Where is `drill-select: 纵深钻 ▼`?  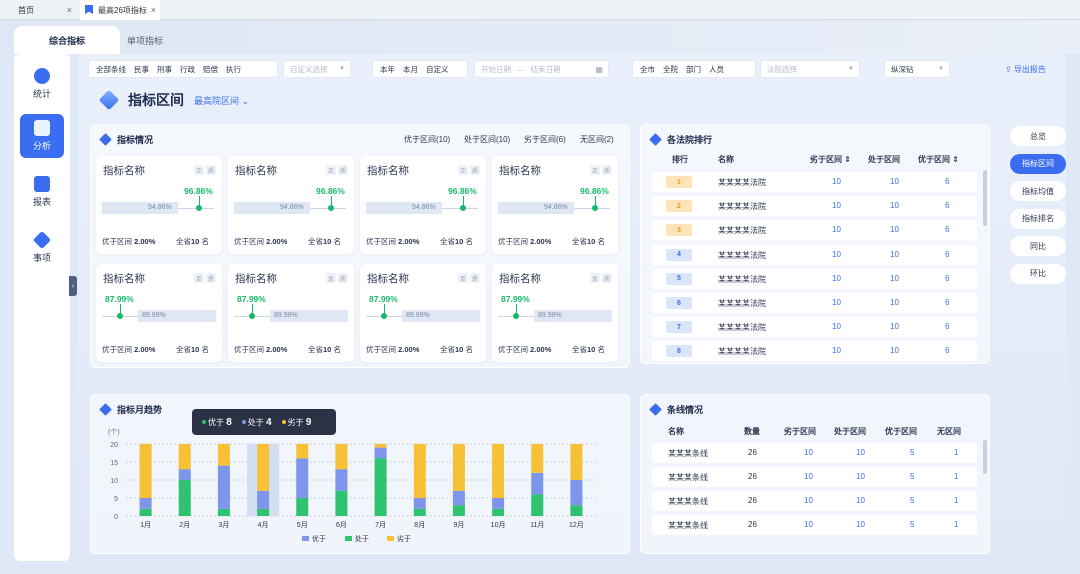 drill-select: 纵深钻 ▼ is located at coordinates (917, 69).